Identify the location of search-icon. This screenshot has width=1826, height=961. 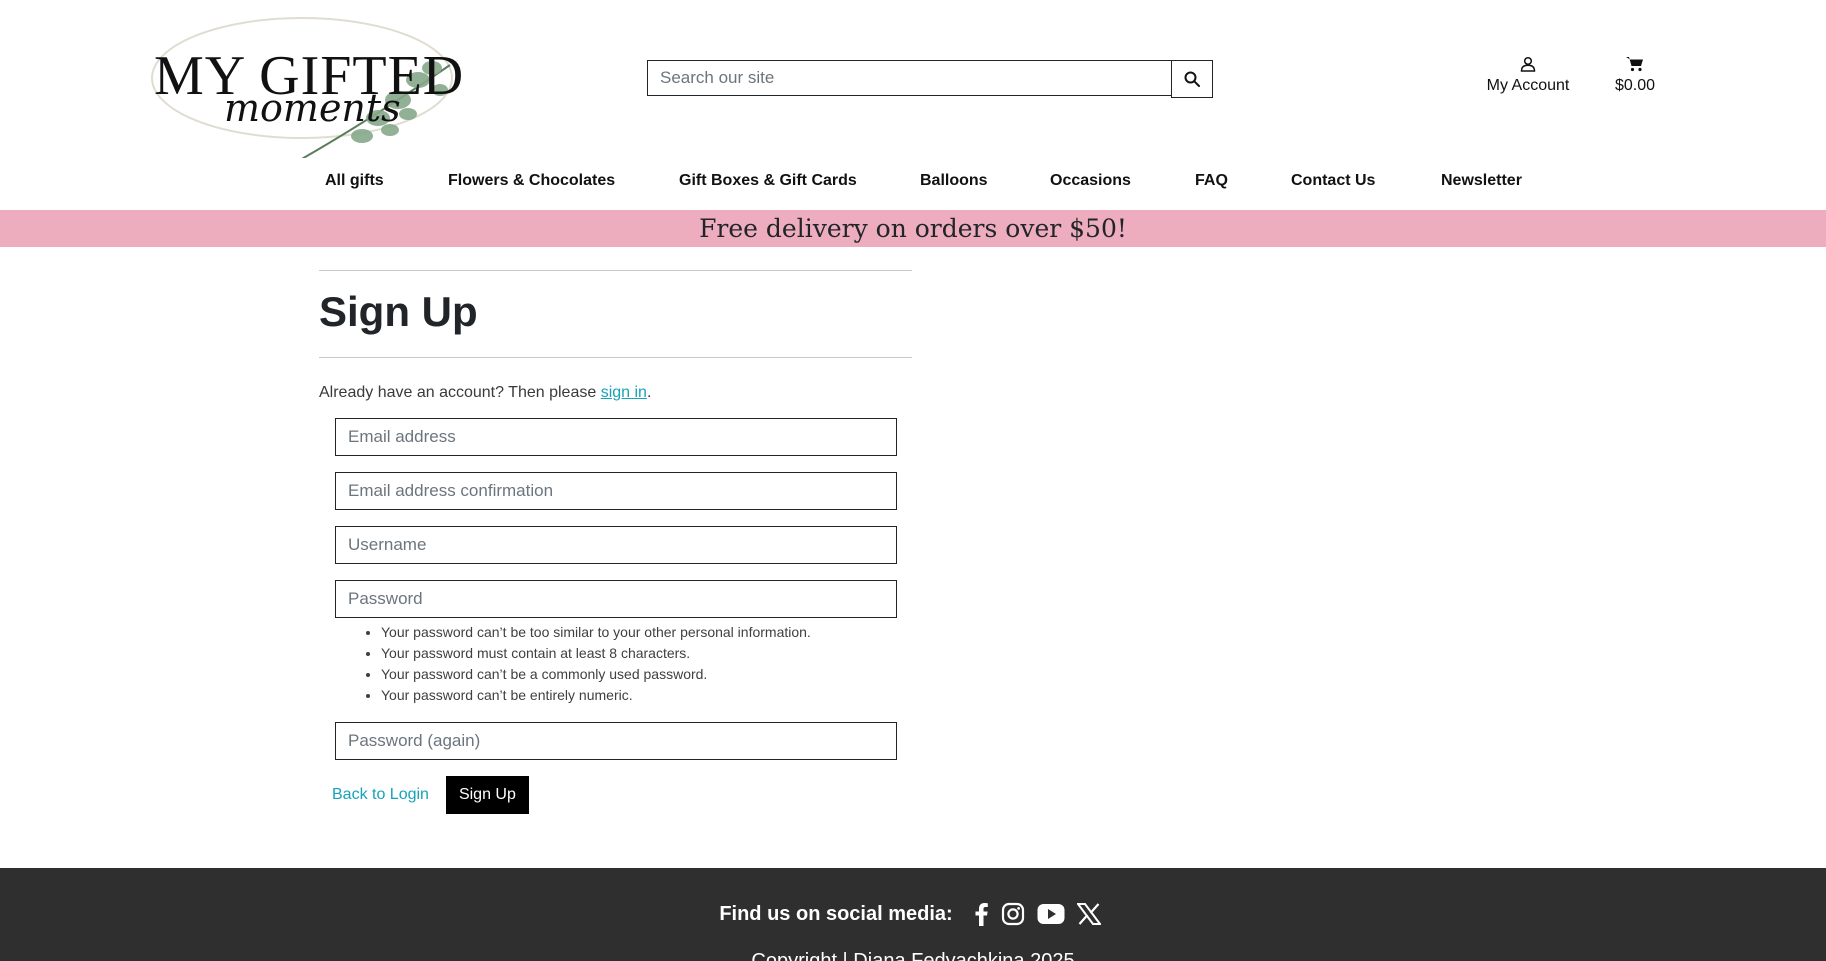
(1192, 79).